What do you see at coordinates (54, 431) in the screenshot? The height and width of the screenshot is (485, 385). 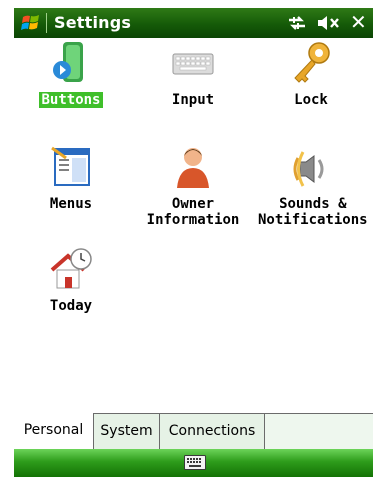 I see `tab-personal: Personal` at bounding box center [54, 431].